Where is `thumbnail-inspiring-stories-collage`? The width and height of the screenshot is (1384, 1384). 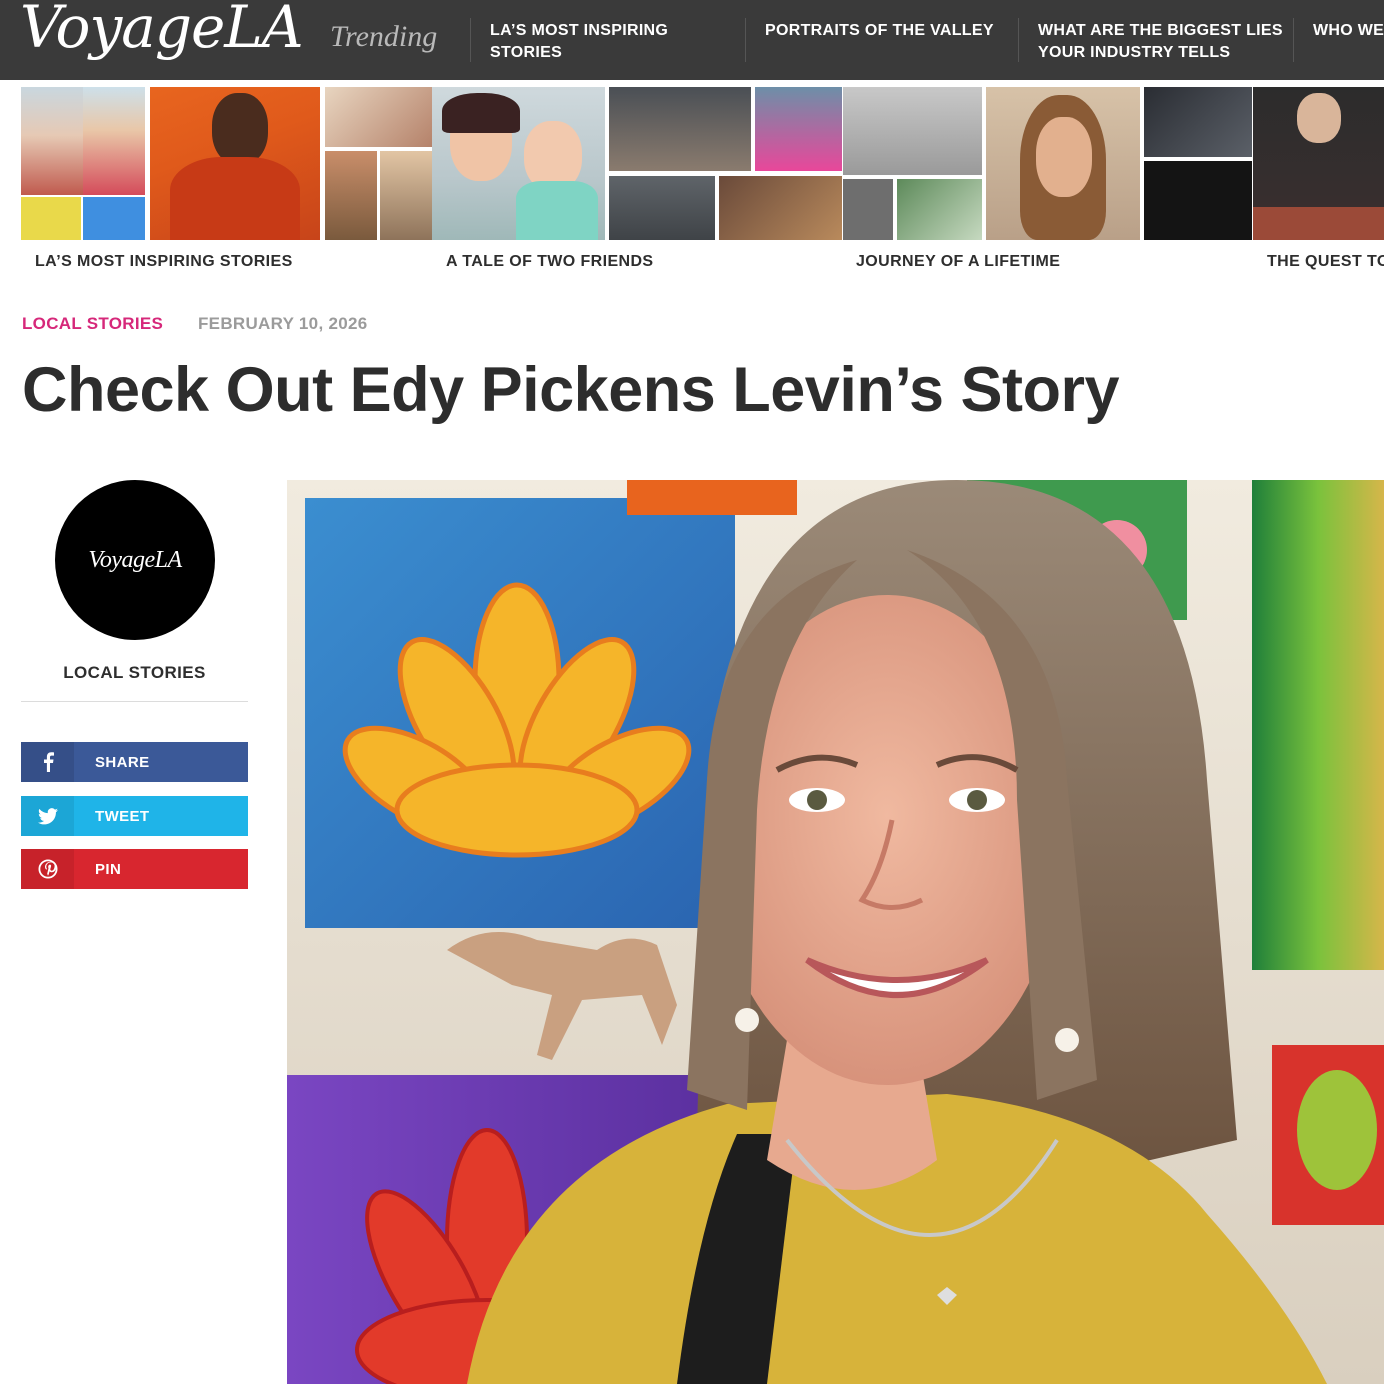 thumbnail-inspiring-stories-collage is located at coordinates (83, 163).